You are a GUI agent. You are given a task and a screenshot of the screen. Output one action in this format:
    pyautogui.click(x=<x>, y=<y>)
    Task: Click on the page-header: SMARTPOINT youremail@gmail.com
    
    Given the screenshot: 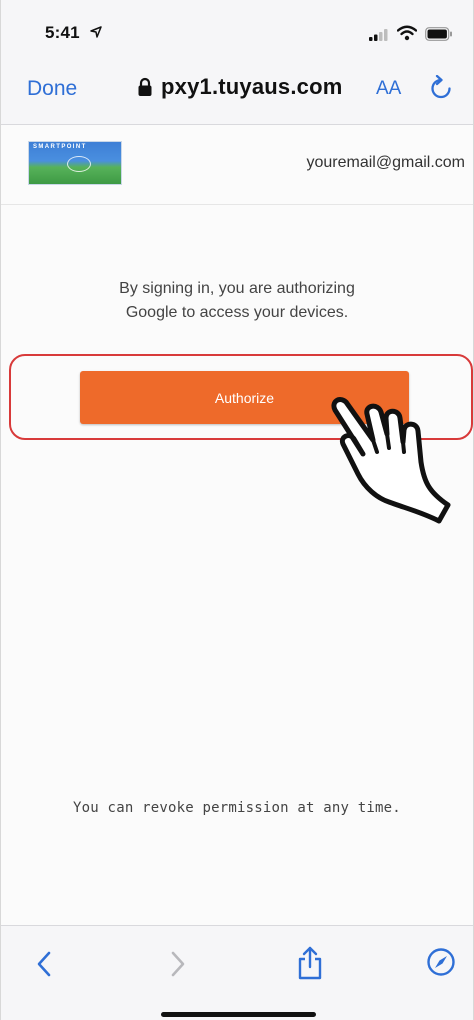 What is the action you would take?
    pyautogui.click(x=237, y=165)
    